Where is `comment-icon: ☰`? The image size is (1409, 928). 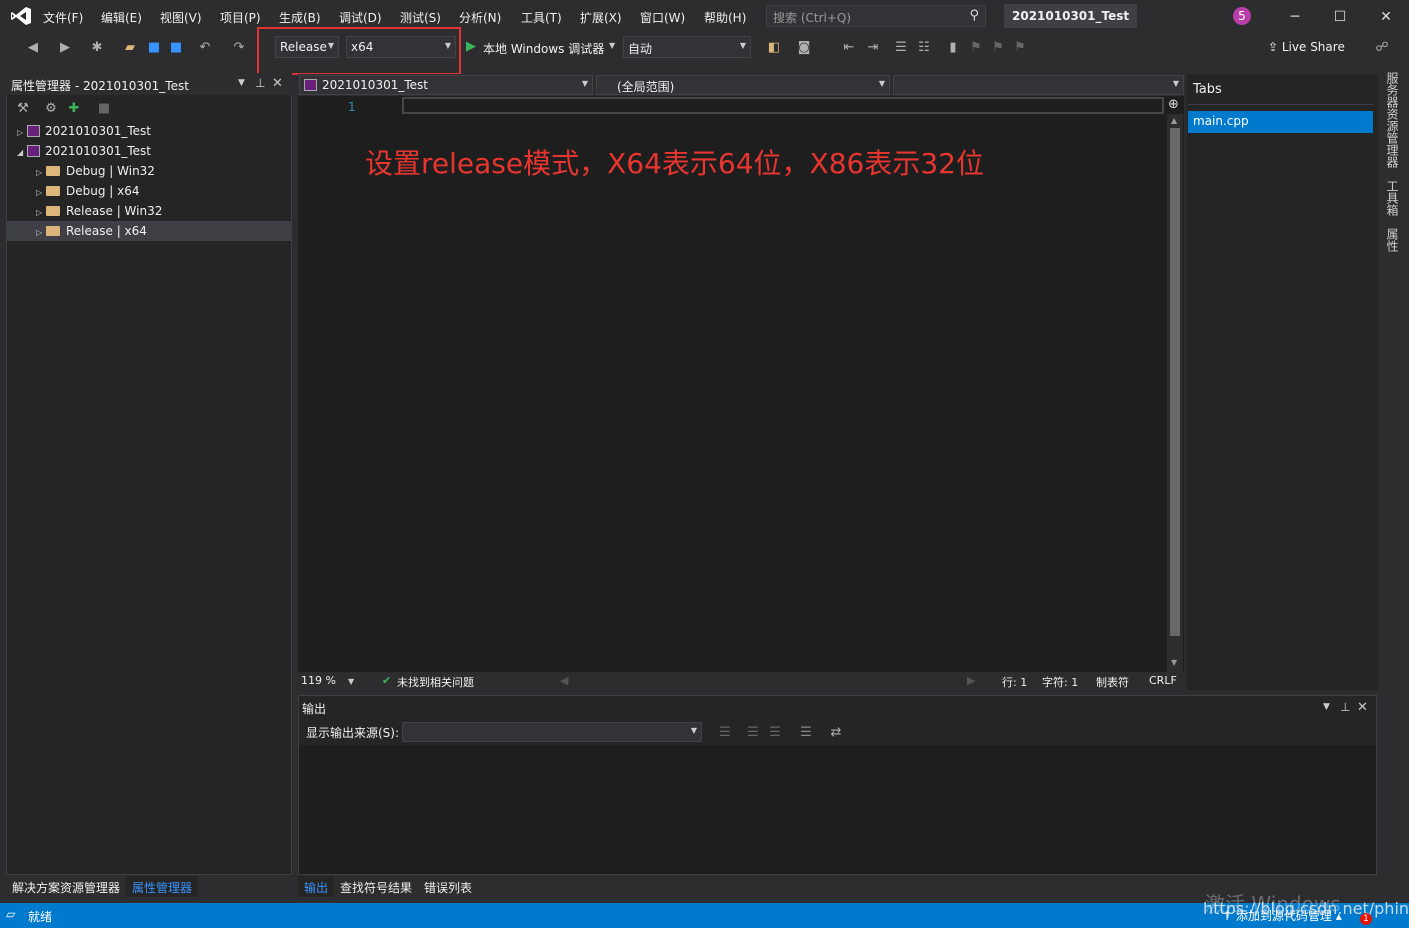
comment-icon: ☰ is located at coordinates (901, 48).